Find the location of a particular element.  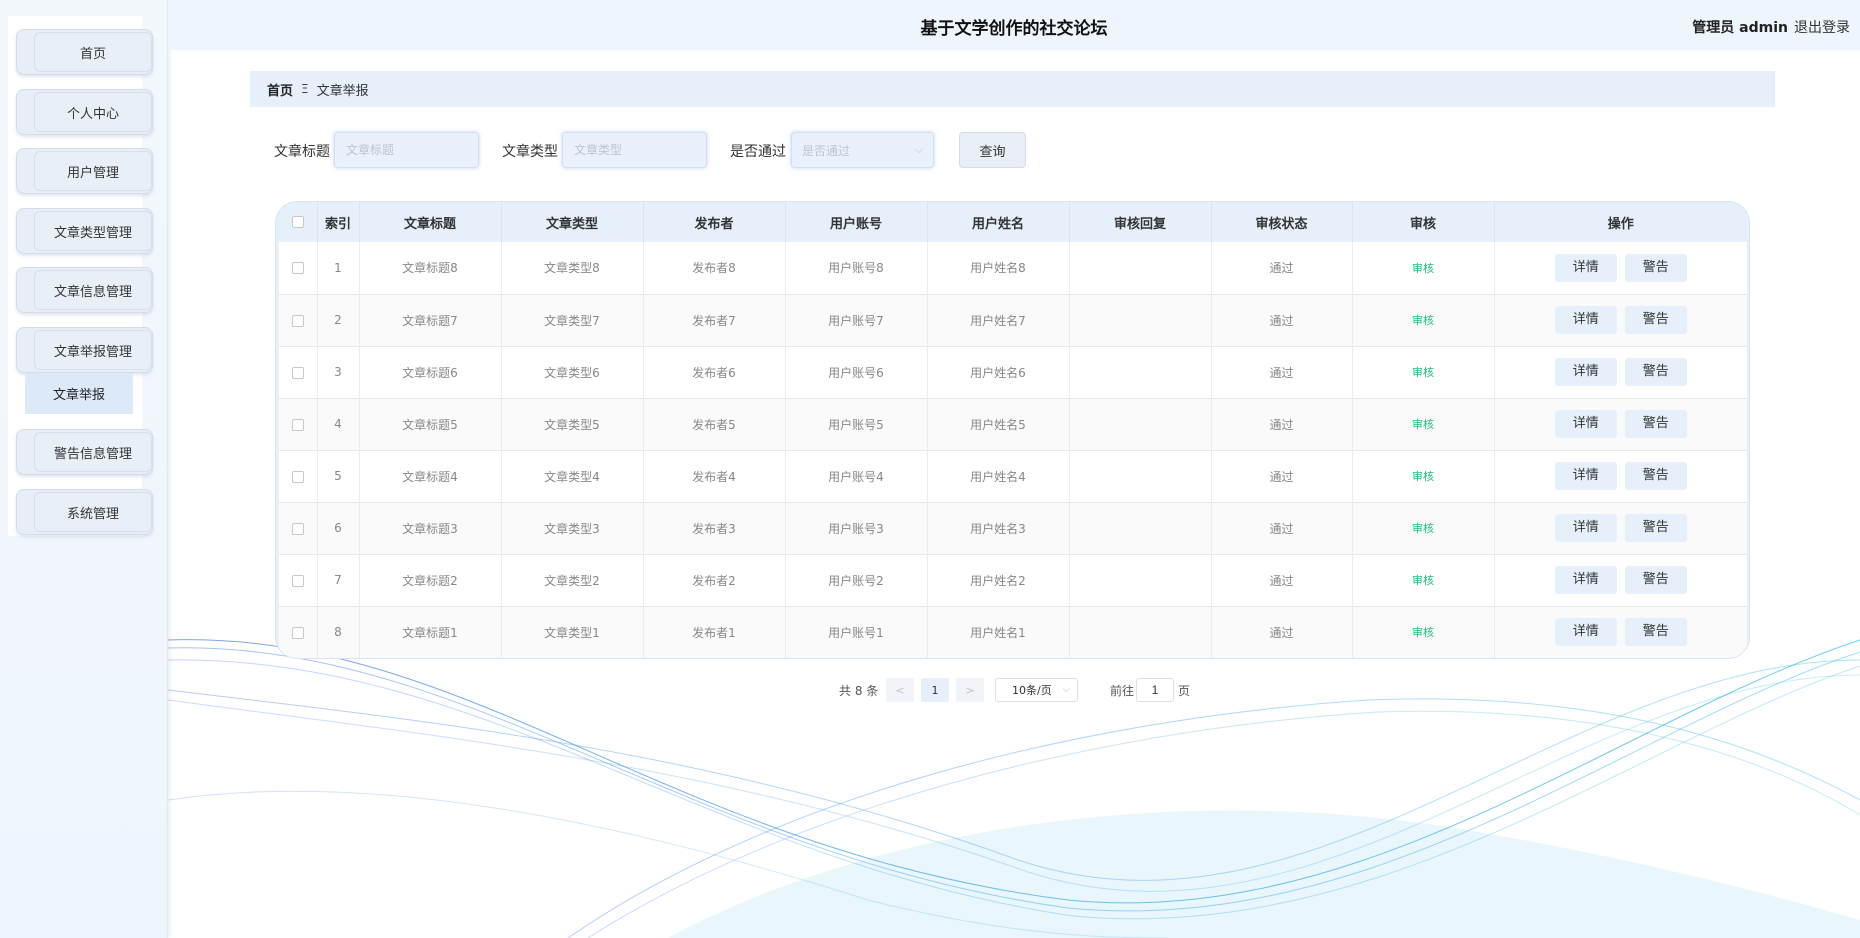

type-search-label: 文章类型 is located at coordinates (530, 152).